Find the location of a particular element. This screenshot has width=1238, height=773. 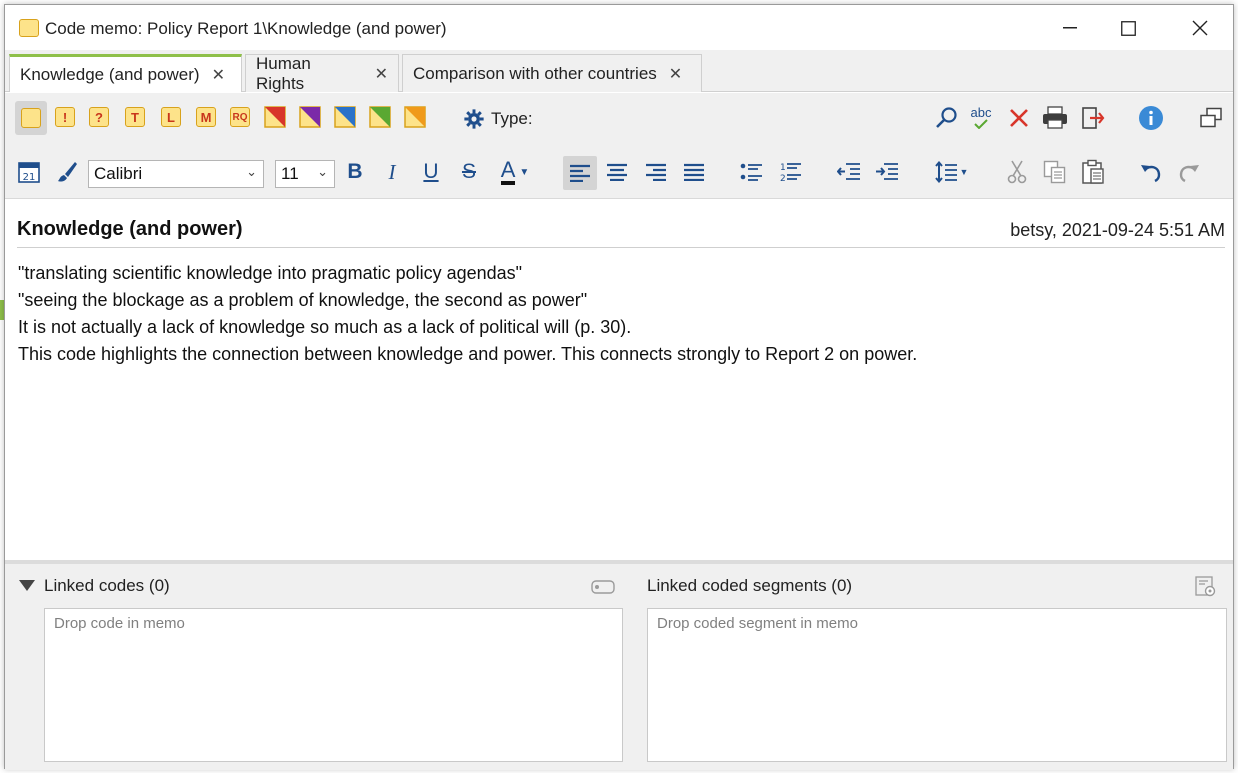

clipboard-icon is located at coordinates (1093, 171).